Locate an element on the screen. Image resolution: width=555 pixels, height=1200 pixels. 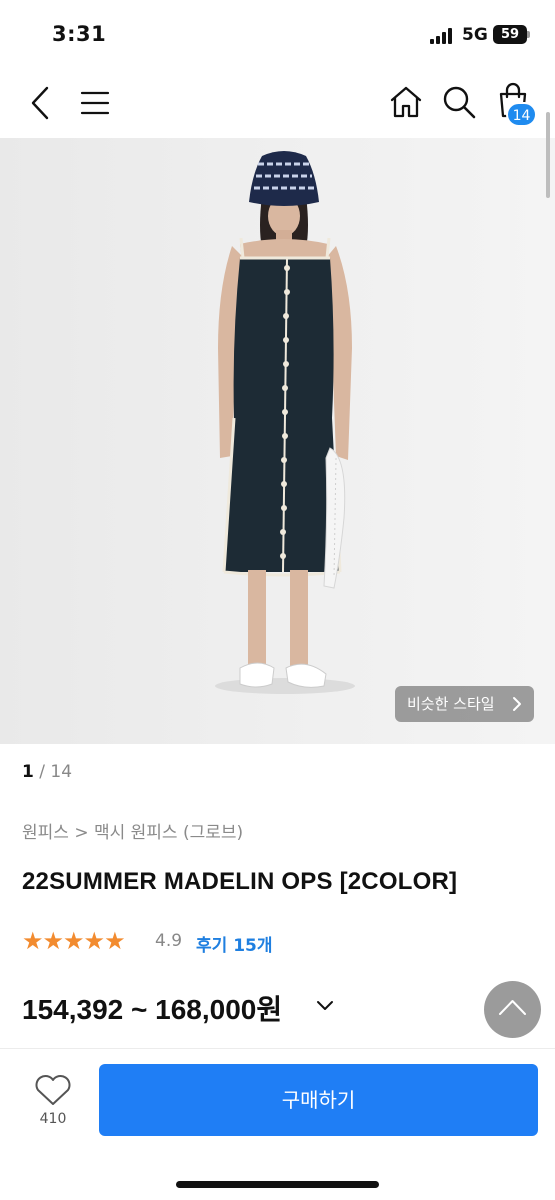
chevron-up-icon is located at coordinates (512, 1007).